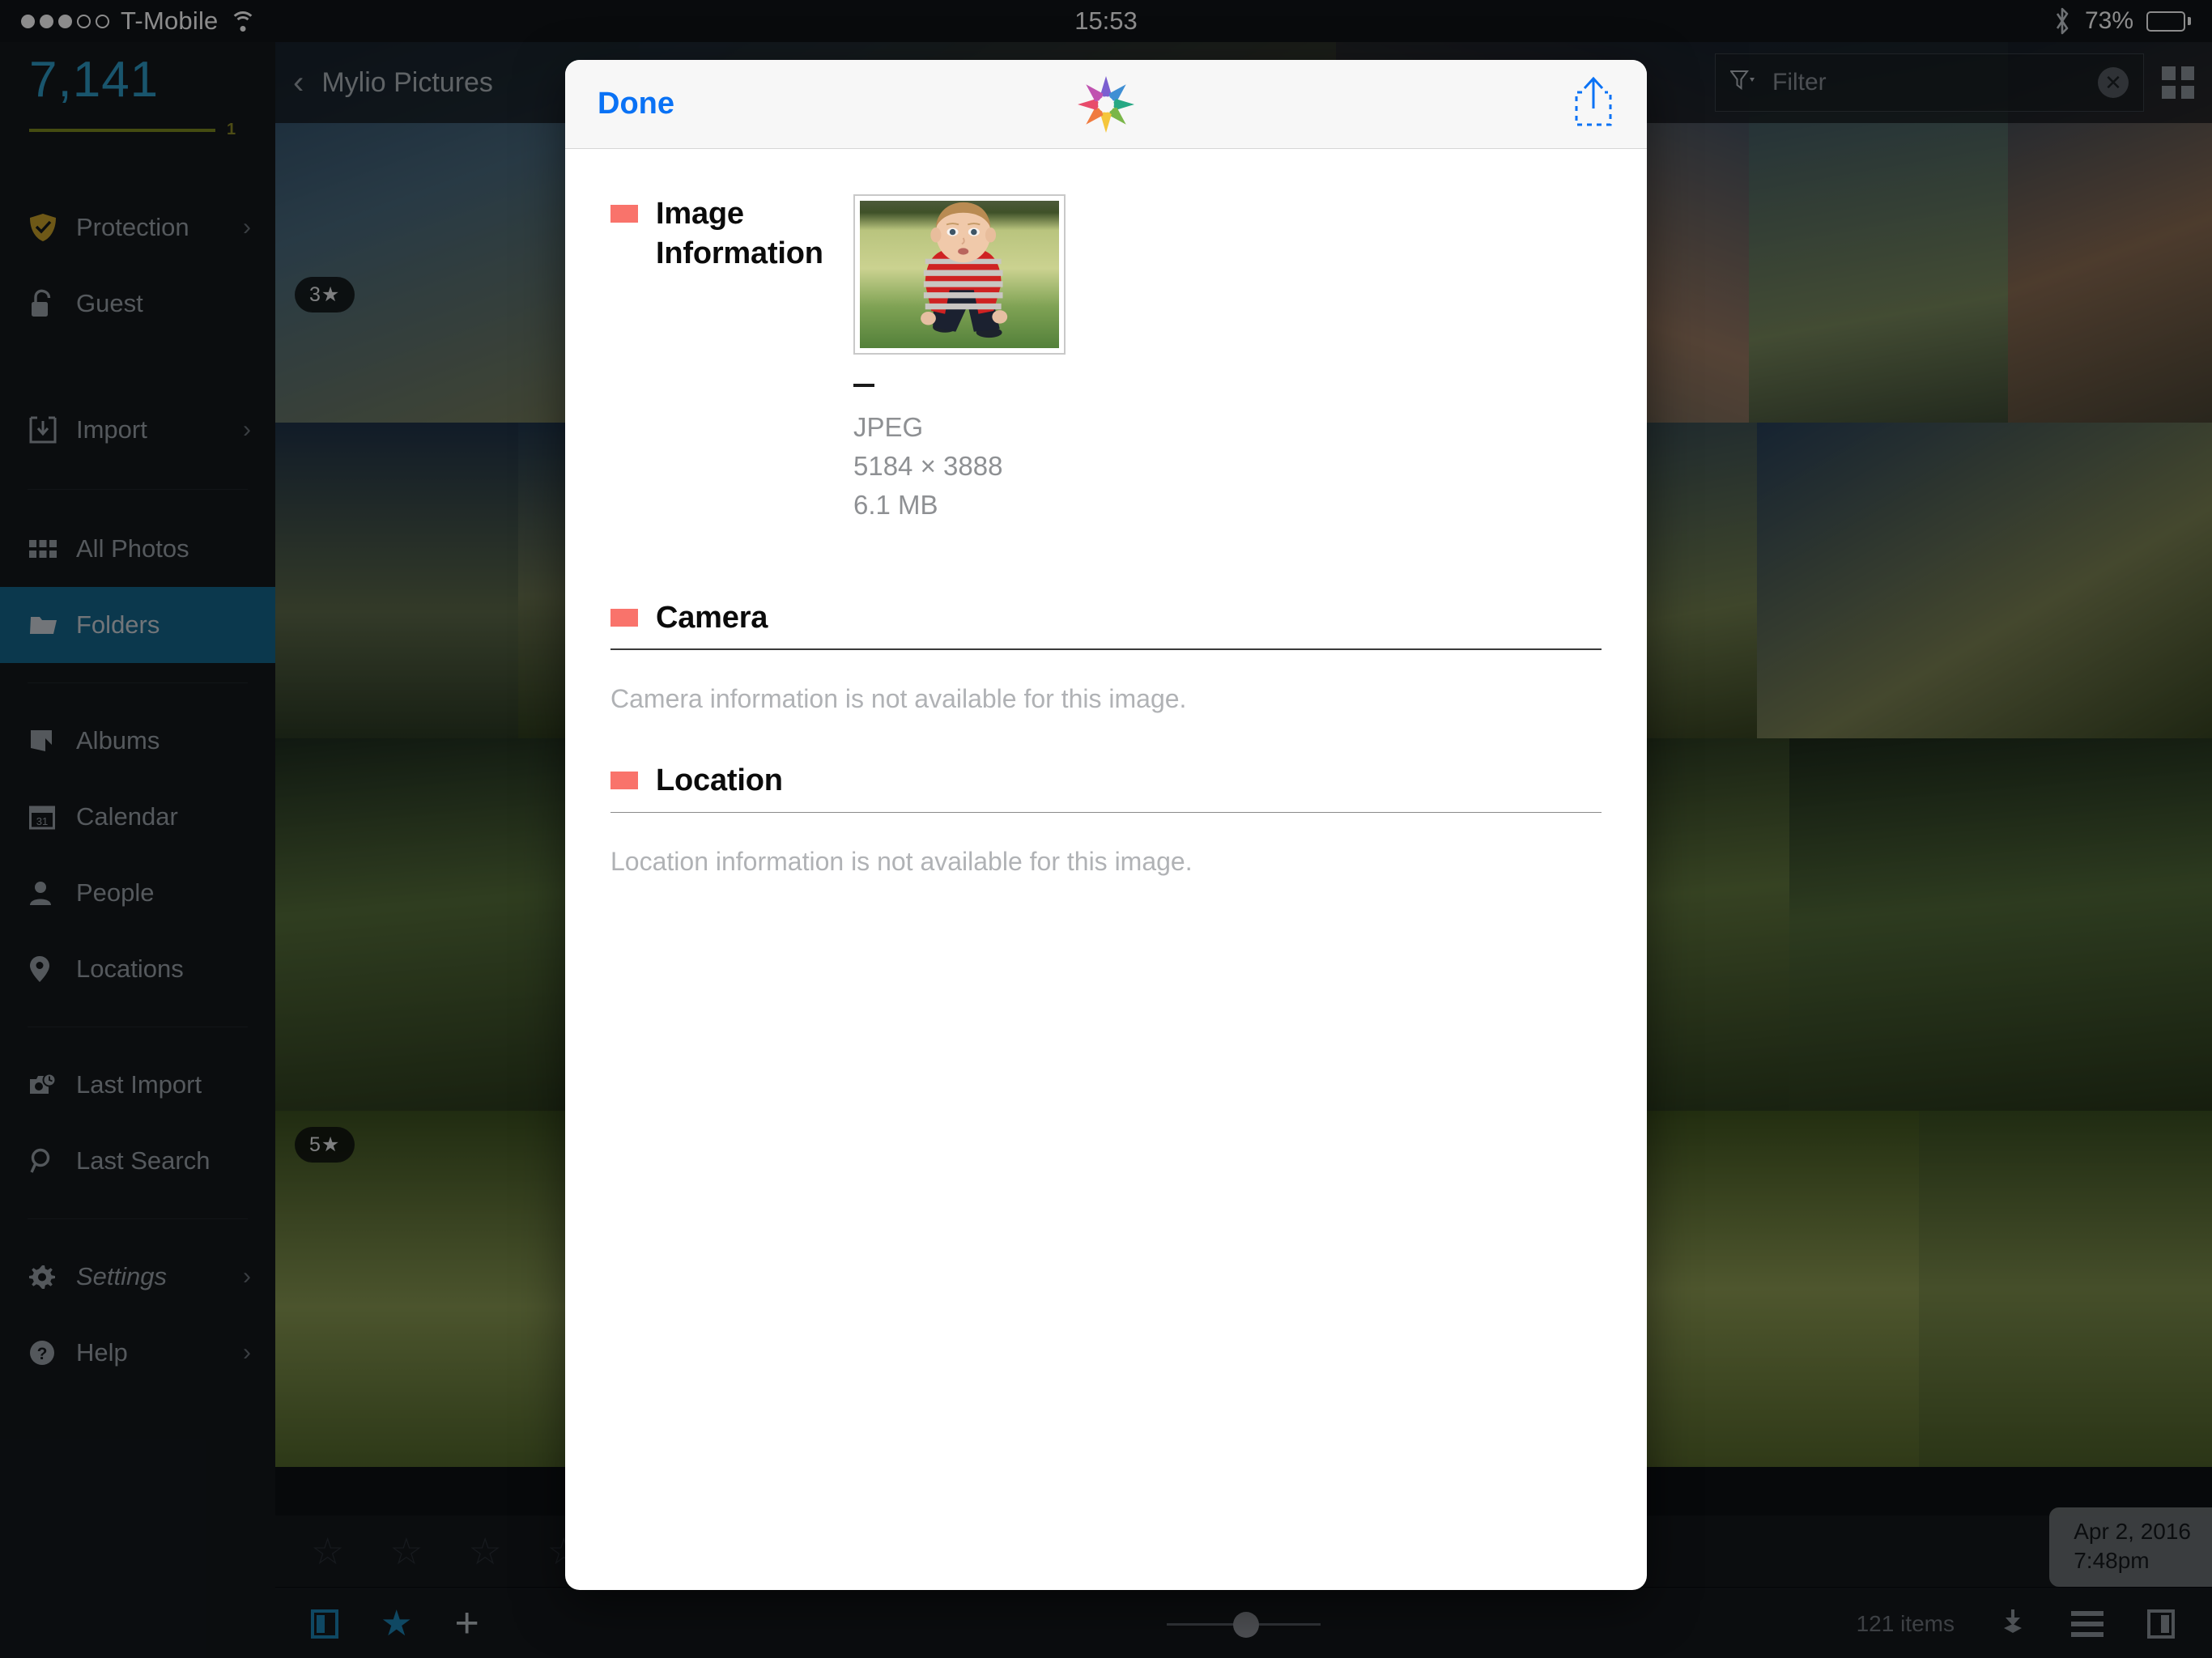 Image resolution: width=2212 pixels, height=1658 pixels. What do you see at coordinates (720, 780) in the screenshot?
I see `section-title: Location` at bounding box center [720, 780].